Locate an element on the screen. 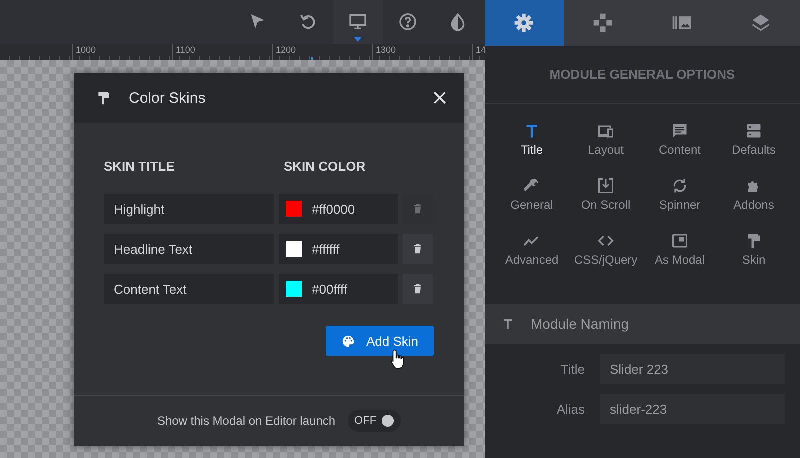  color-value: #00ffff is located at coordinates (330, 289).